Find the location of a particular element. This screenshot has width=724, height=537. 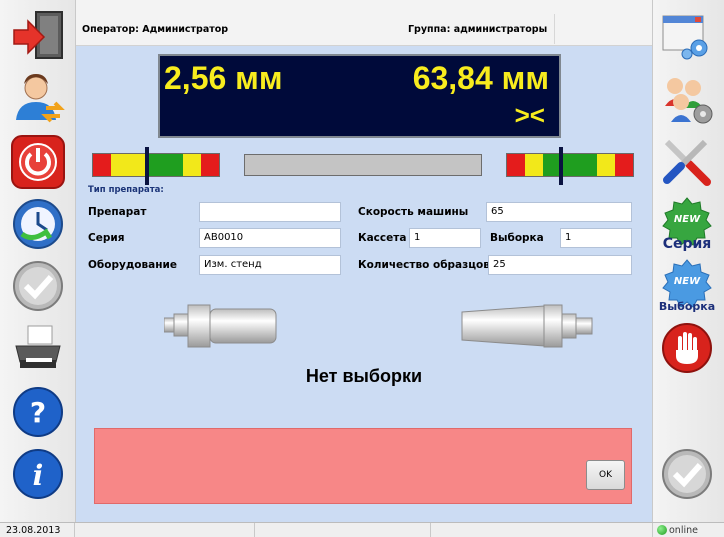

help-icon: ? is located at coordinates (38, 412).